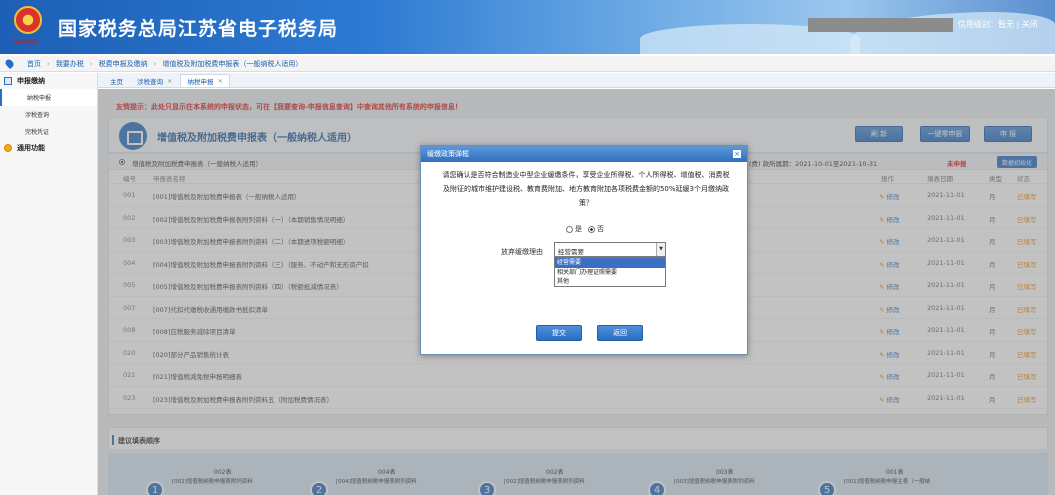 The image size is (1055, 495). I want to click on reason-option: 经营需要, so click(610, 263).